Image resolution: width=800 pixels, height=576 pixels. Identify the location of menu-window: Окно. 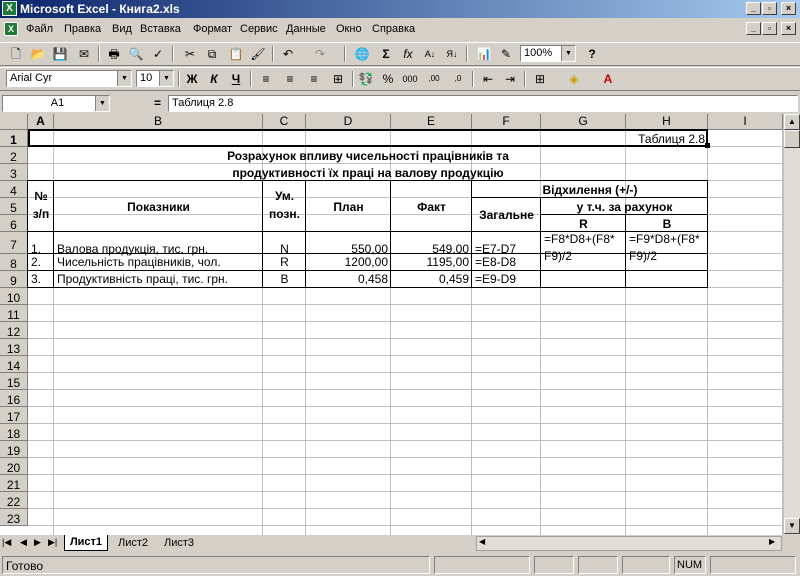
(349, 29).